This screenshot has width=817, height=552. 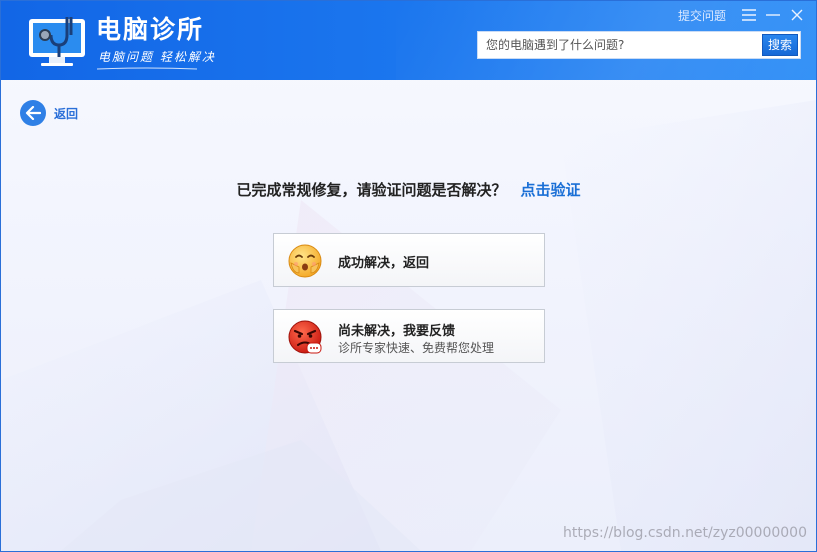 What do you see at coordinates (408, 40) in the screenshot?
I see `header-bar: 电脑诊所 电脑问题 轻松解决 提交问题 搜索` at bounding box center [408, 40].